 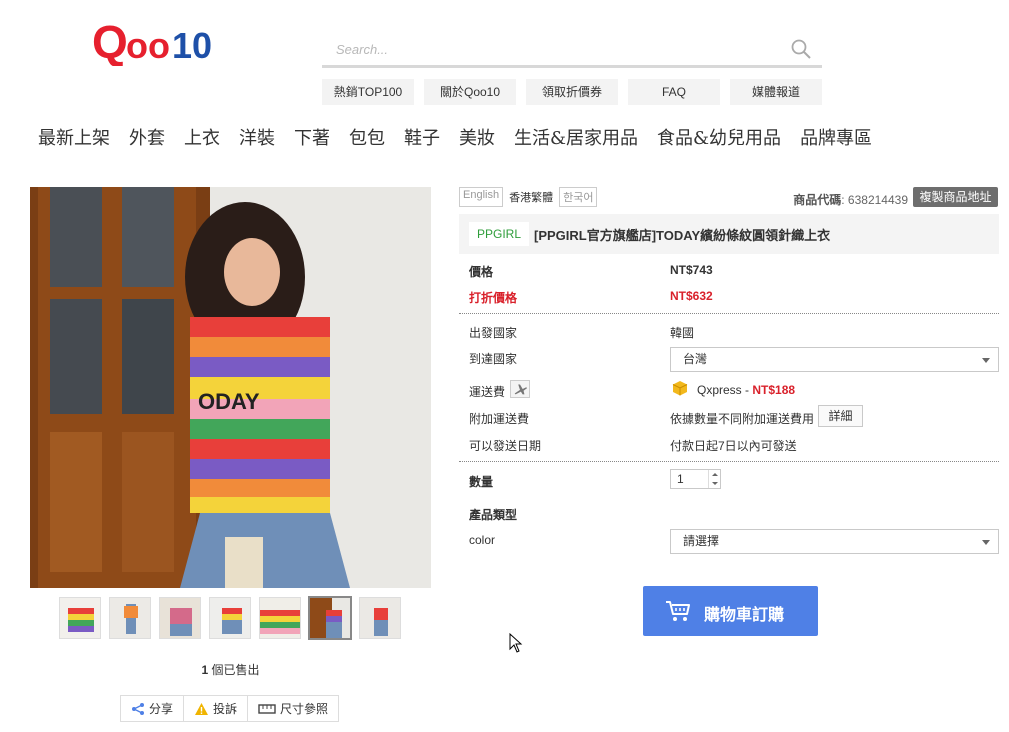 I want to click on nav-item-tops: 上衣, so click(x=202, y=138).